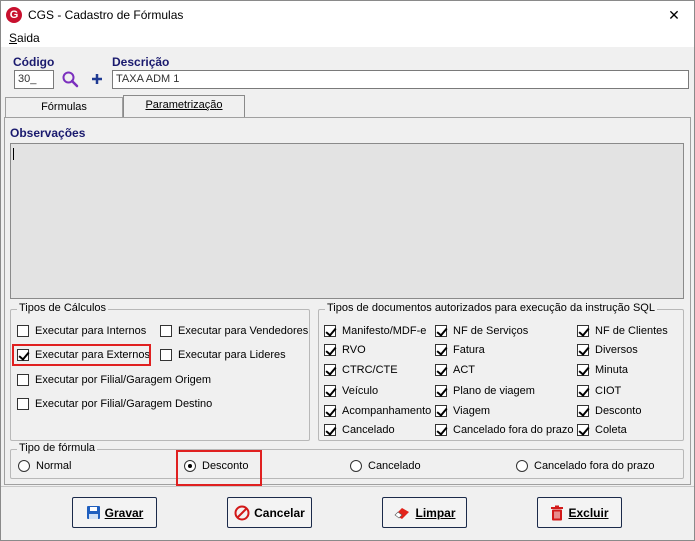 This screenshot has height=541, width=695. Describe the element at coordinates (674, 15) in the screenshot. I see `close-button: ✕` at that location.